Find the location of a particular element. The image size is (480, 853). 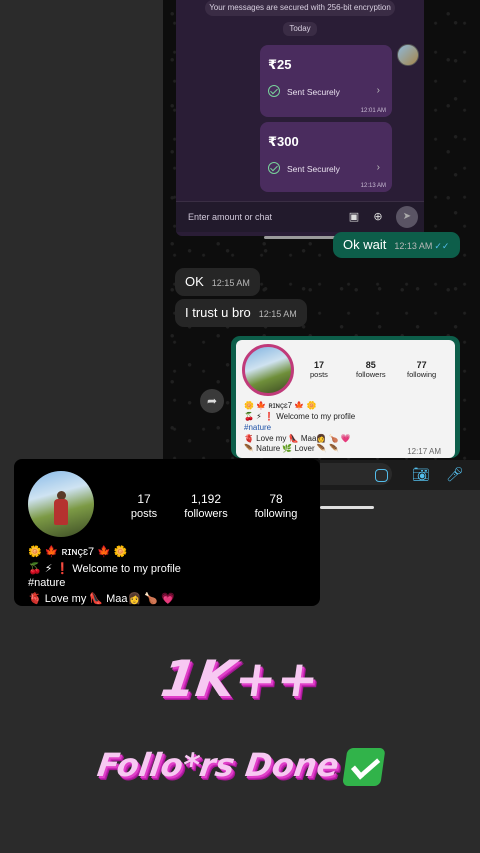

shared-posts-label: posts is located at coordinates (319, 374).